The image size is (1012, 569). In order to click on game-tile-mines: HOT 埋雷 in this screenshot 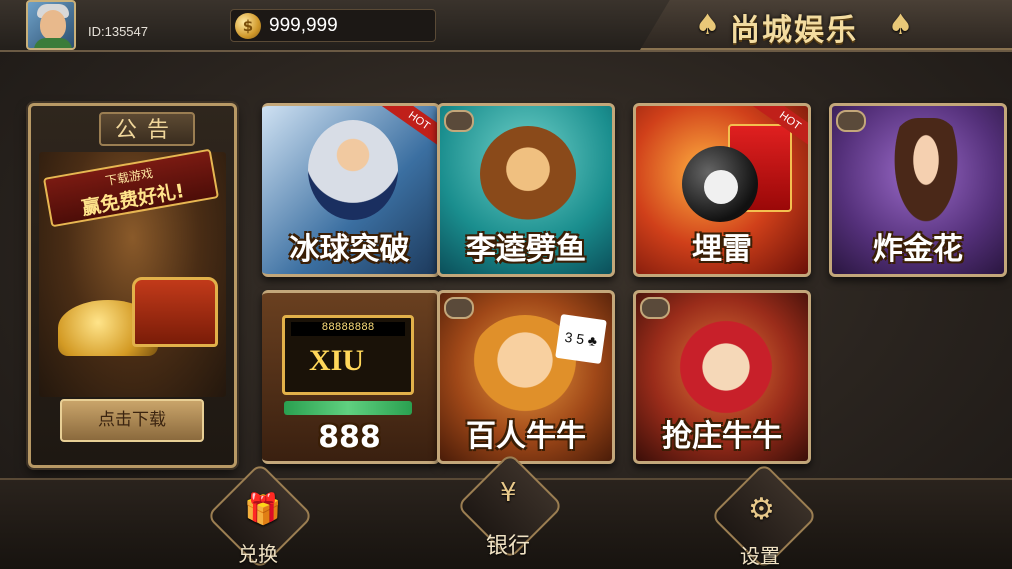, I will do `click(722, 190)`.